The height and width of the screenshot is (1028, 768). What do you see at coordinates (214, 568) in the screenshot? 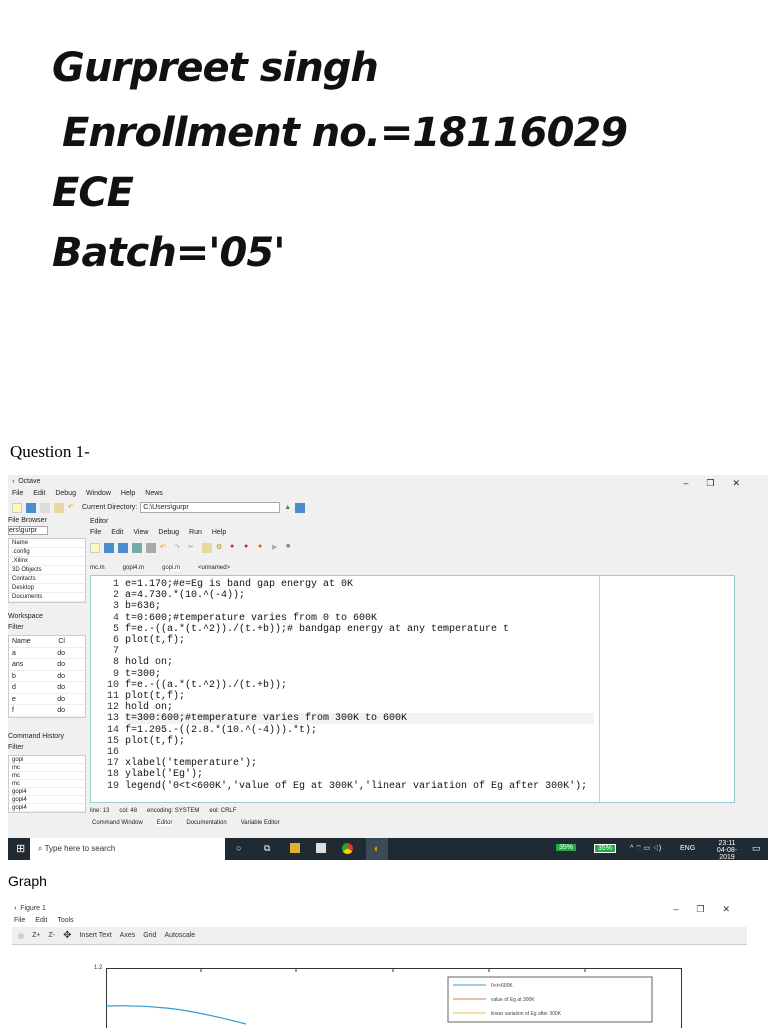
I see `tab-unnamed: <unnamed>` at bounding box center [214, 568].